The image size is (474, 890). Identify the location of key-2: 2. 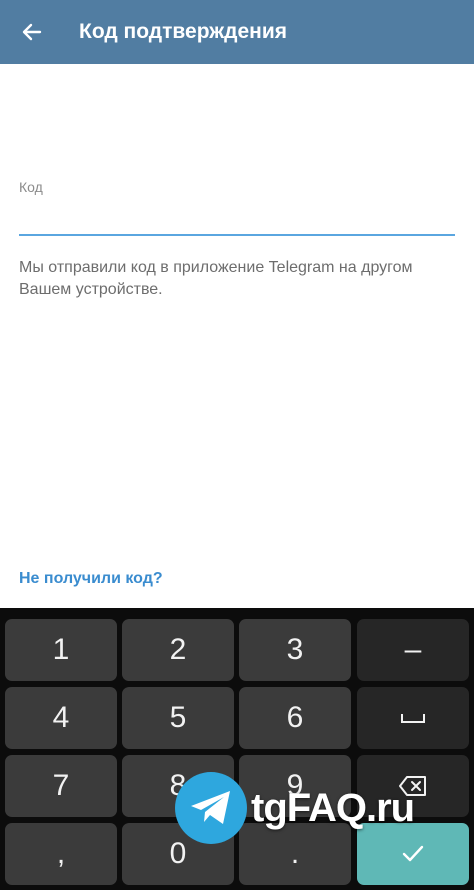
(178, 650).